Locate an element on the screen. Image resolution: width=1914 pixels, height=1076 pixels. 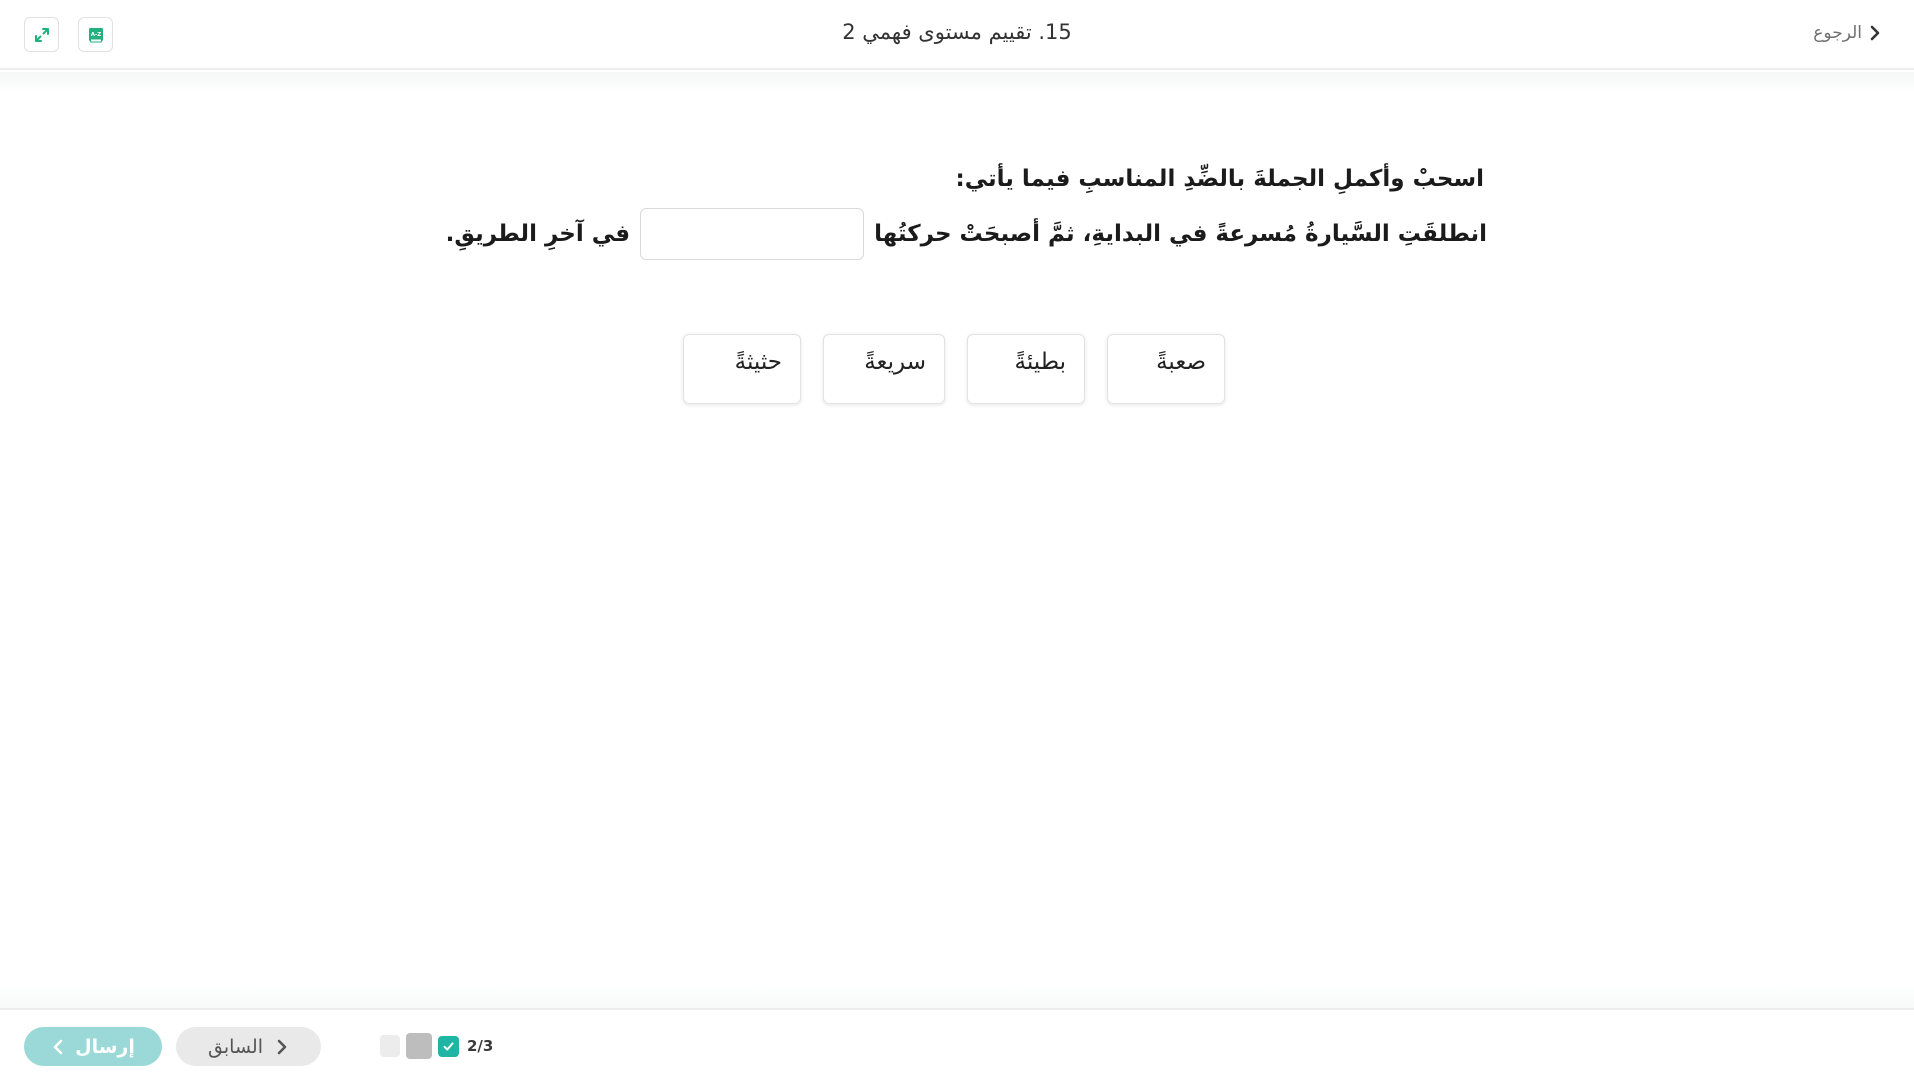
page-title: 15. تقييم مستوى فهمي 2 is located at coordinates (957, 32).